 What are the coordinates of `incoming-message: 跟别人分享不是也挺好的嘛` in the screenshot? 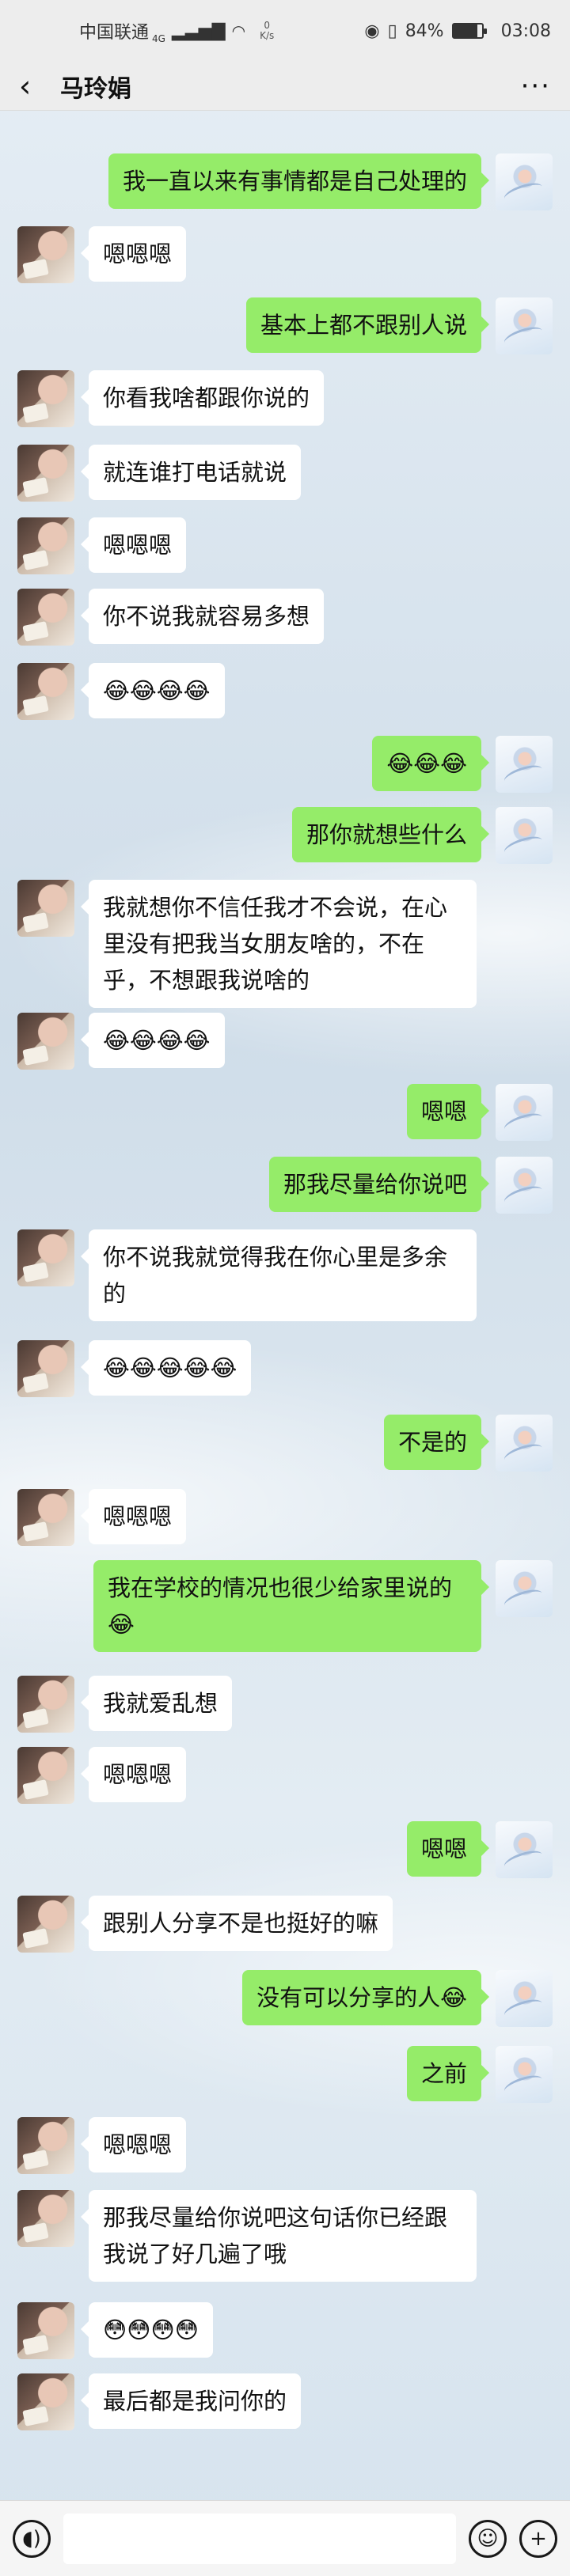 It's located at (285, 1924).